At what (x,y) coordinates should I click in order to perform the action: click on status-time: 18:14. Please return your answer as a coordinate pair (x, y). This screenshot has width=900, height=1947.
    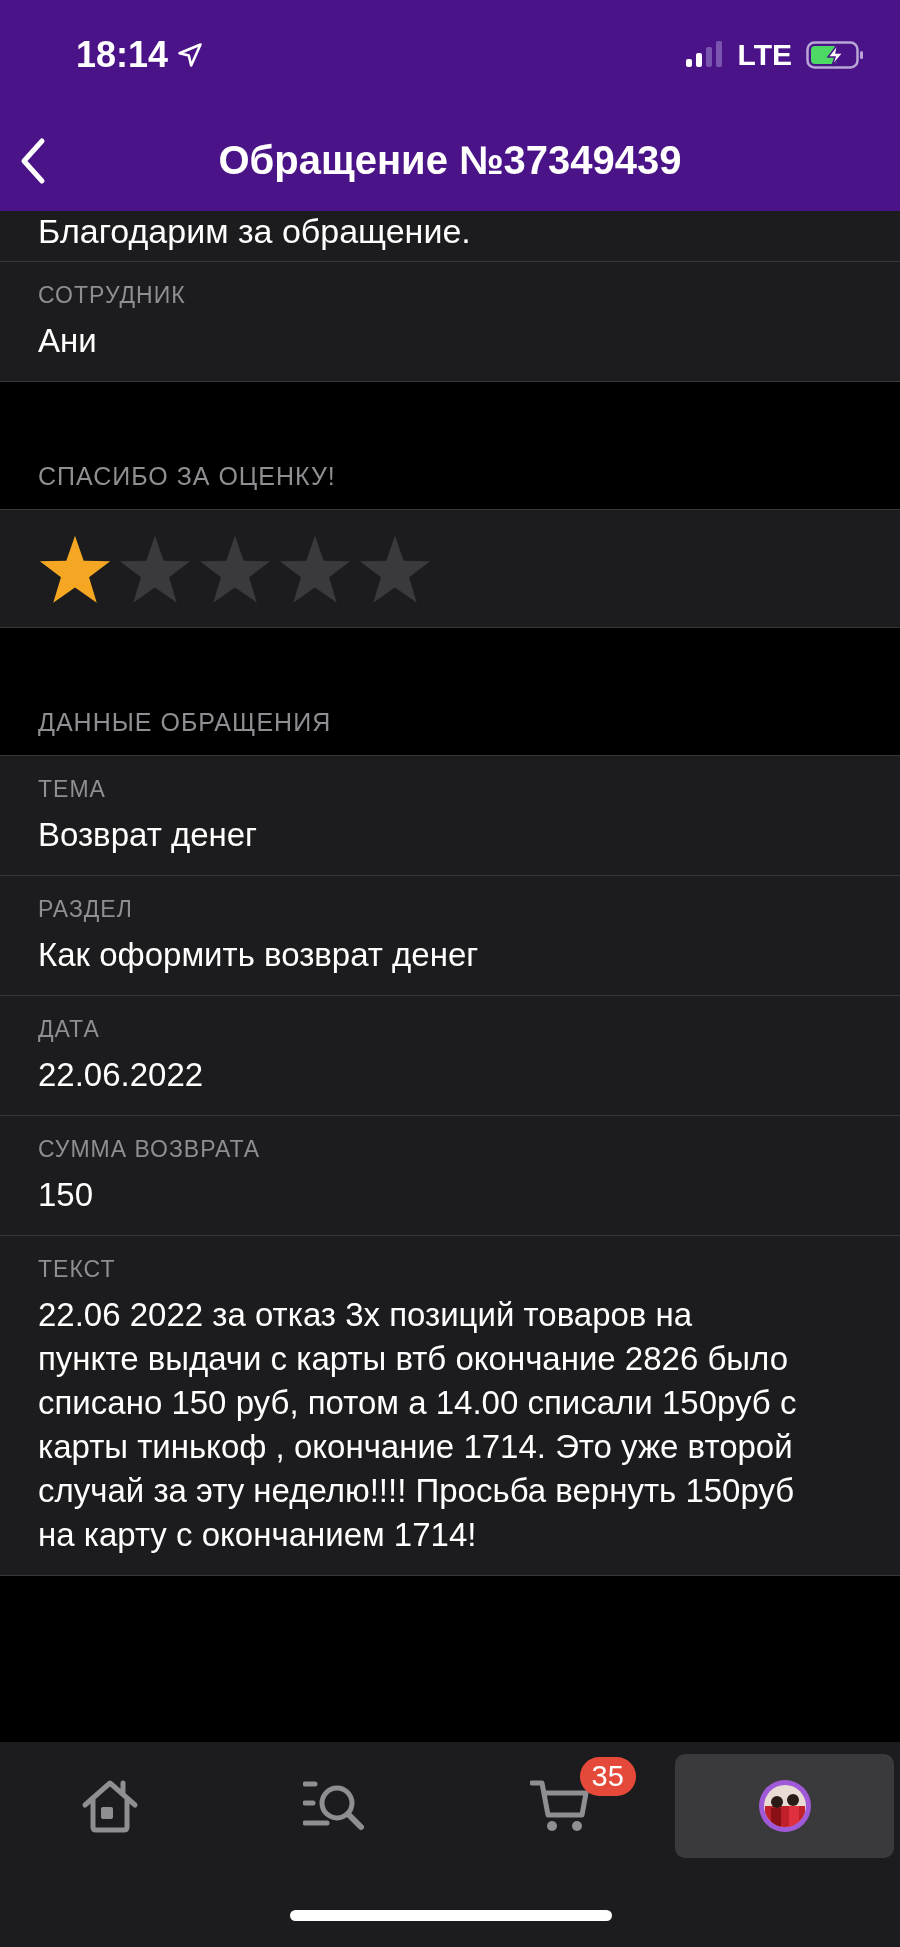
    Looking at the image, I should click on (122, 55).